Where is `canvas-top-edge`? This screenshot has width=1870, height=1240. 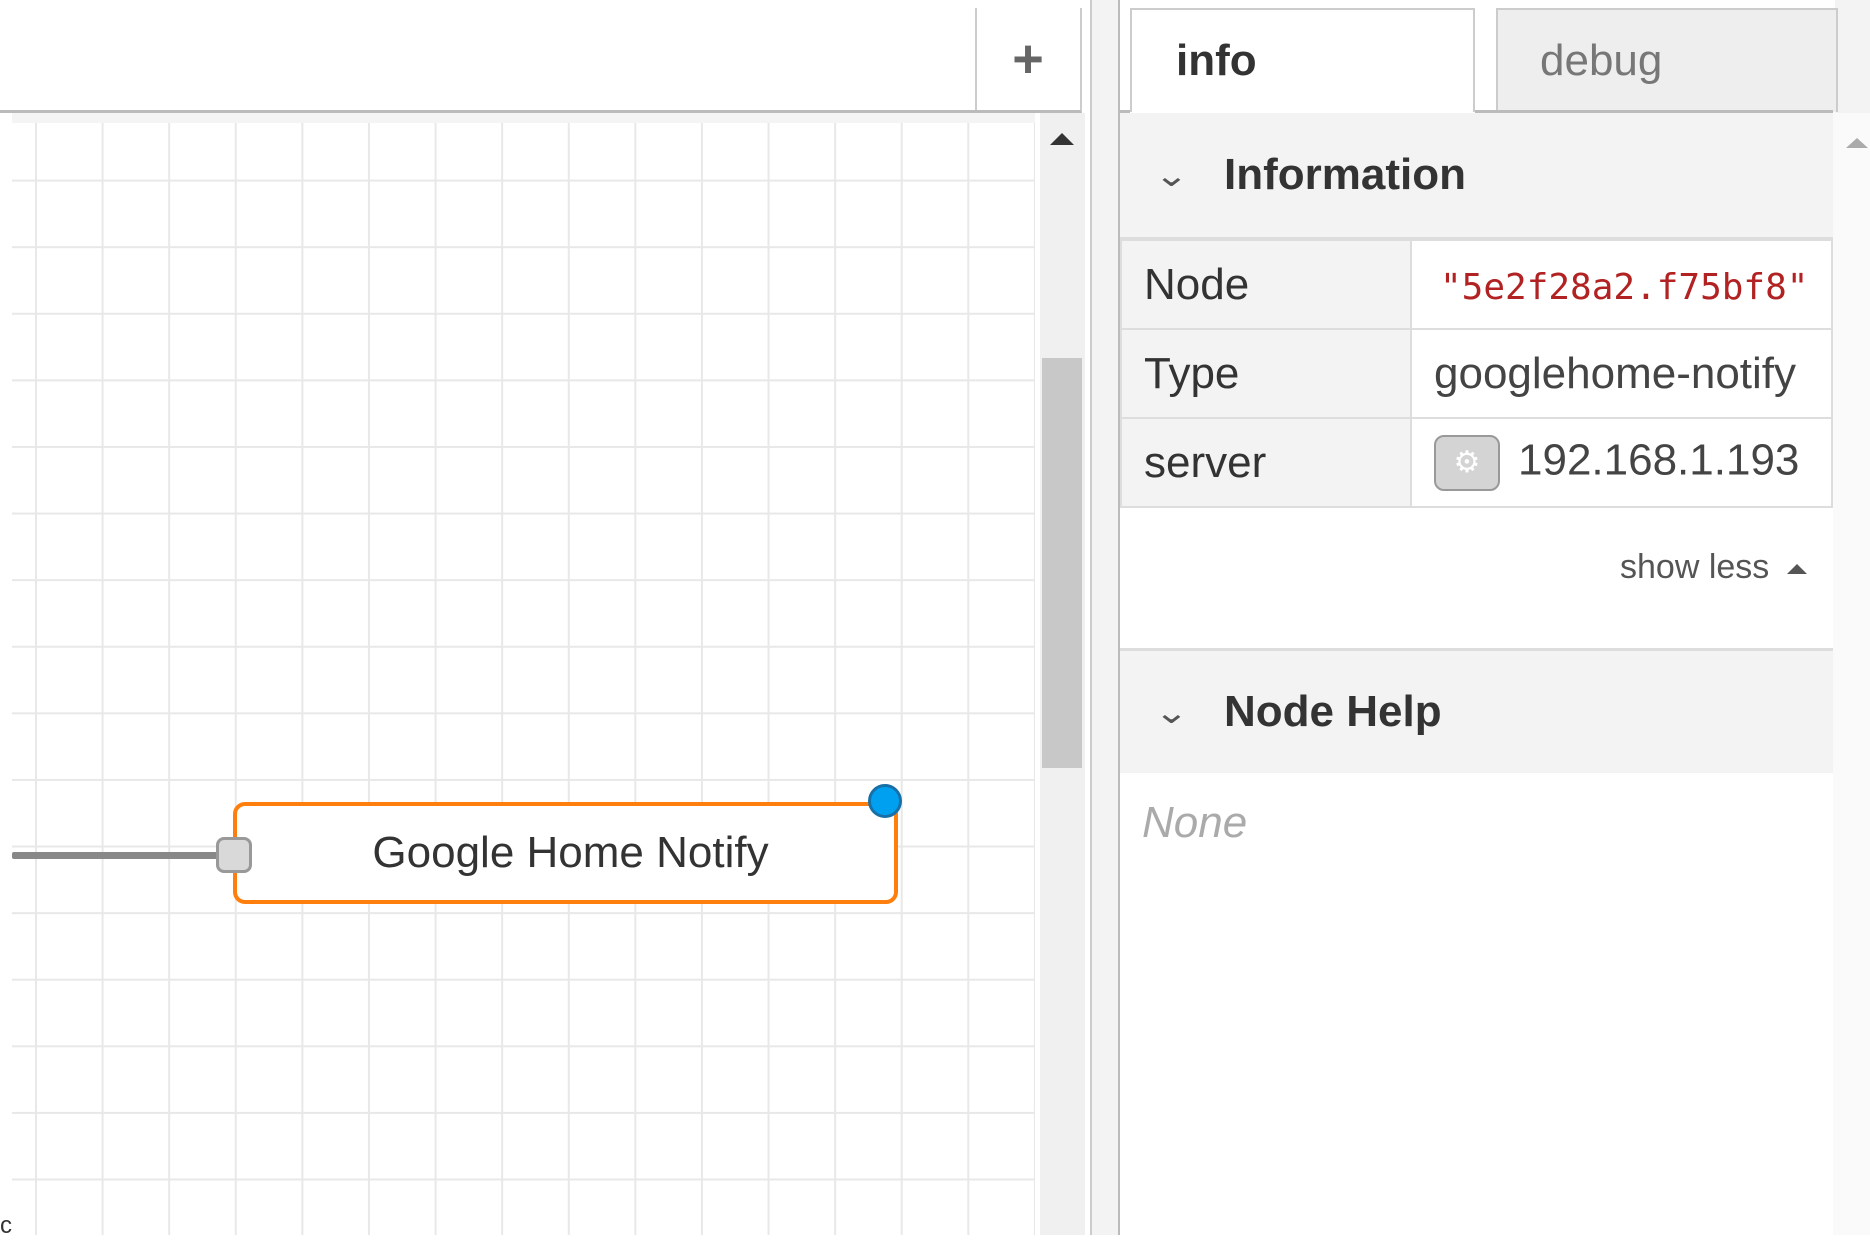
canvas-top-edge is located at coordinates (523, 118).